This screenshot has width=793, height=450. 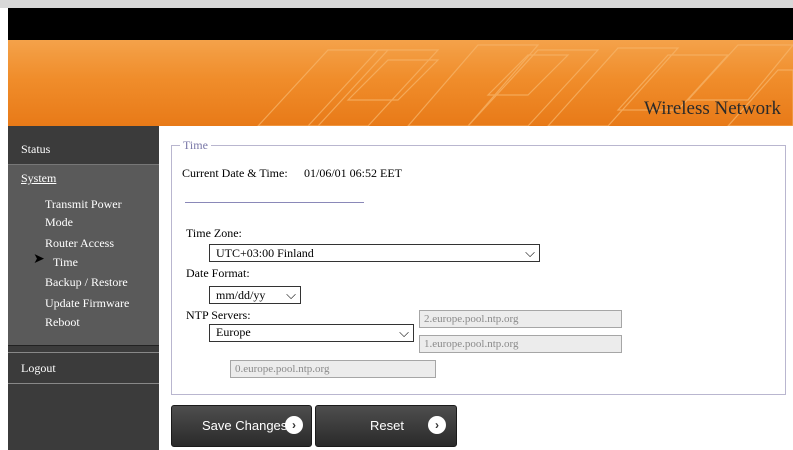 I want to click on sidebar-item-status: Status, so click(x=83, y=148).